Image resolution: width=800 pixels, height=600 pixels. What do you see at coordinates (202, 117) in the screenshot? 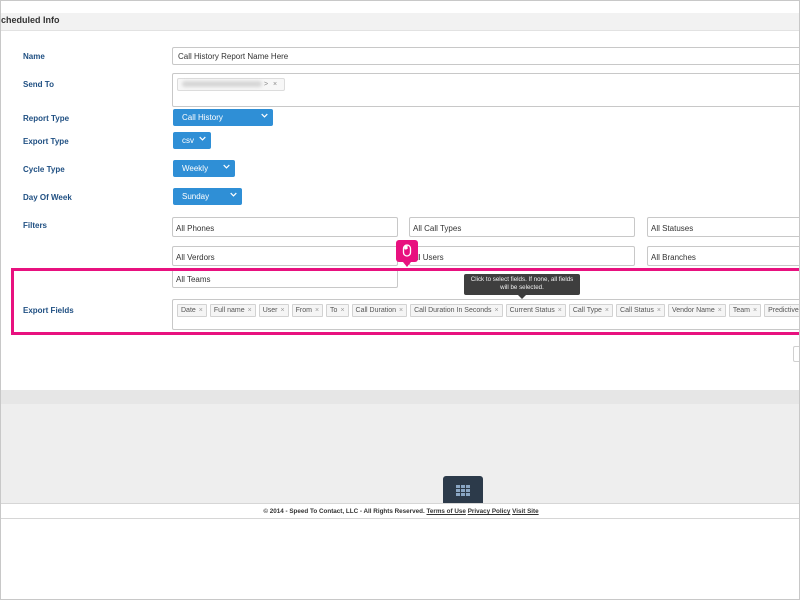
I see `report-type-value: Call History` at bounding box center [202, 117].